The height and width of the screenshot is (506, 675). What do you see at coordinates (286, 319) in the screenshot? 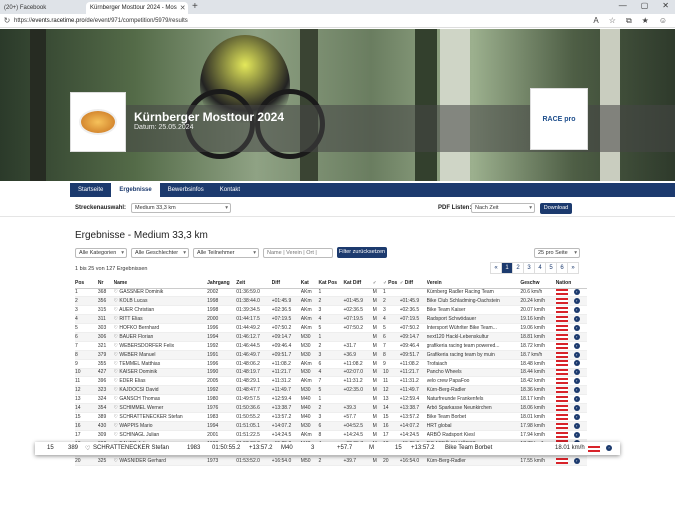
I see `table-cell: +07:19.5` at bounding box center [286, 319].